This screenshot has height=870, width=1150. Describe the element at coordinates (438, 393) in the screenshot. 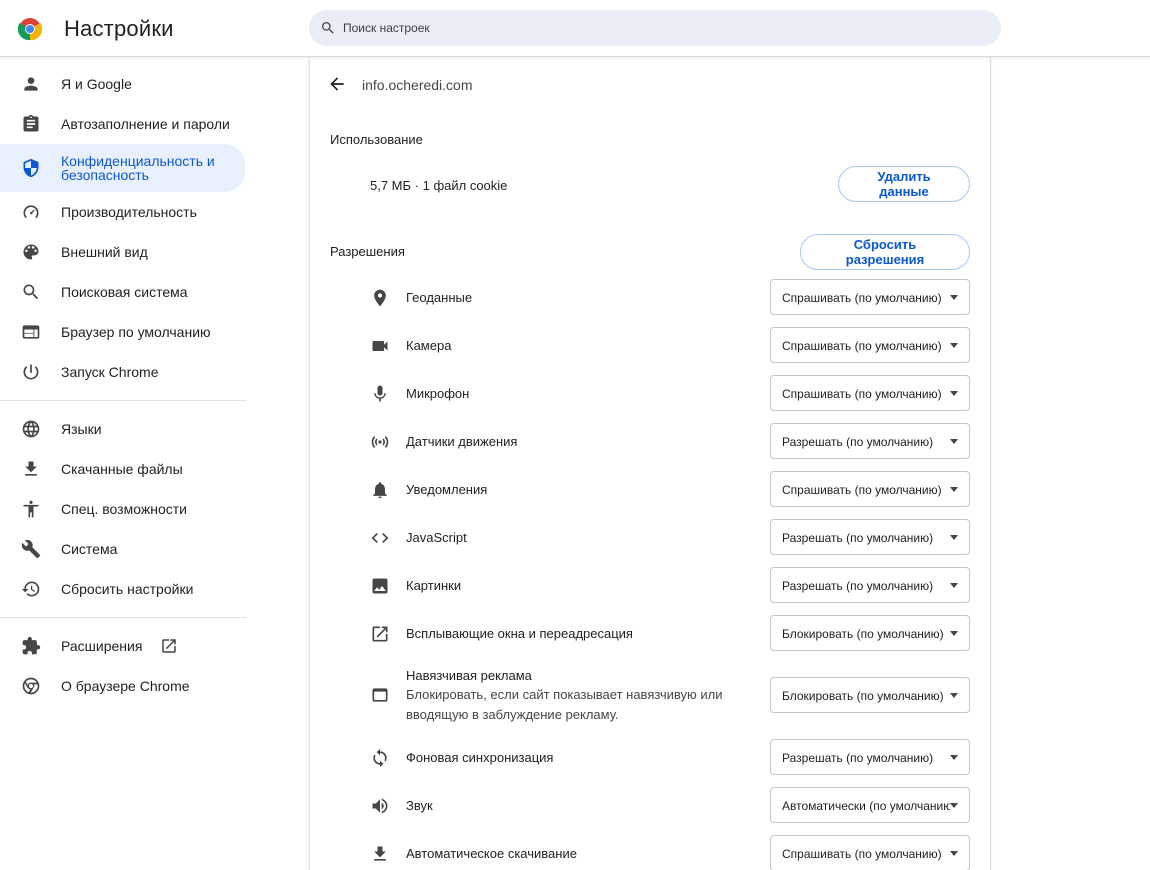

I see `permission-label: Микрофон` at that location.